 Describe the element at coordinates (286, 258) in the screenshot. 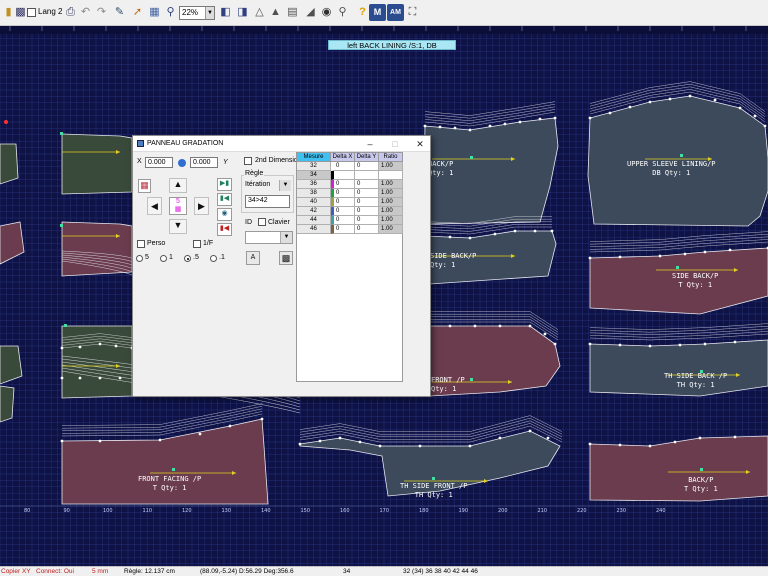

I see `save-icon: ▩` at that location.